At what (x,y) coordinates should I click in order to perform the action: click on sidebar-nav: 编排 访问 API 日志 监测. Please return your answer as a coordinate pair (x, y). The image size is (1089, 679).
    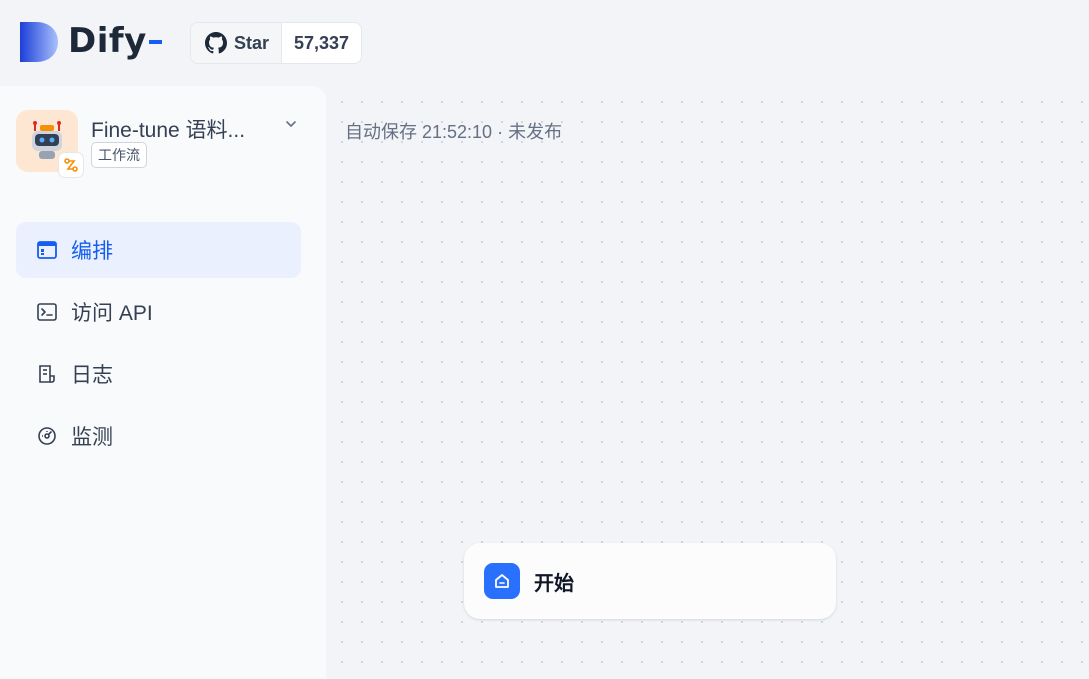
    Looking at the image, I should click on (158, 346).